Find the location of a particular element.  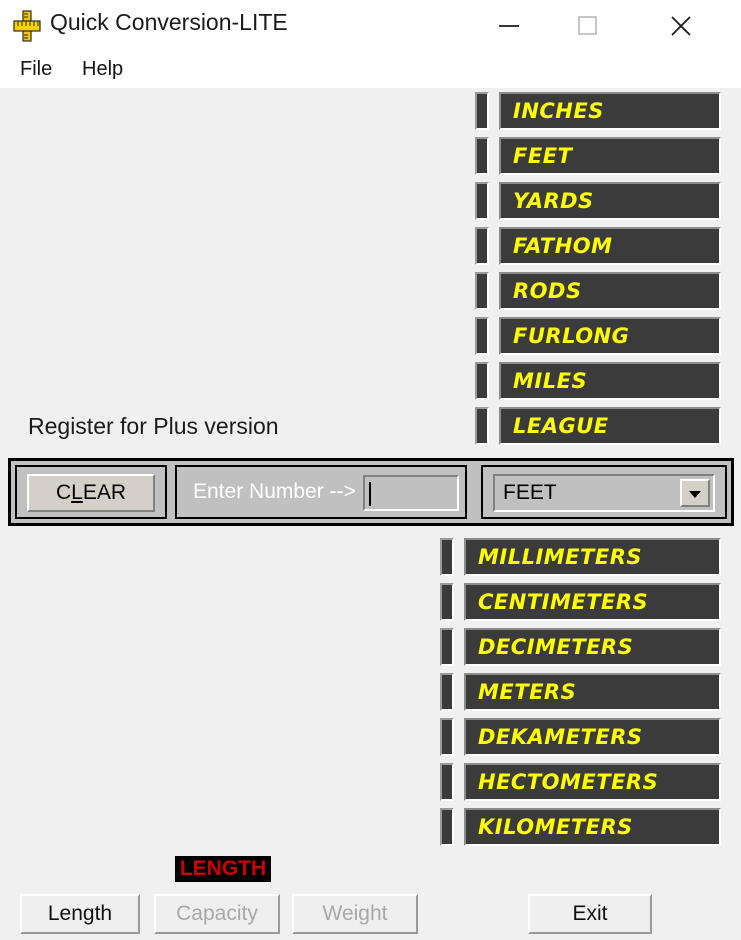

unit-select: FEET is located at coordinates (604, 493).